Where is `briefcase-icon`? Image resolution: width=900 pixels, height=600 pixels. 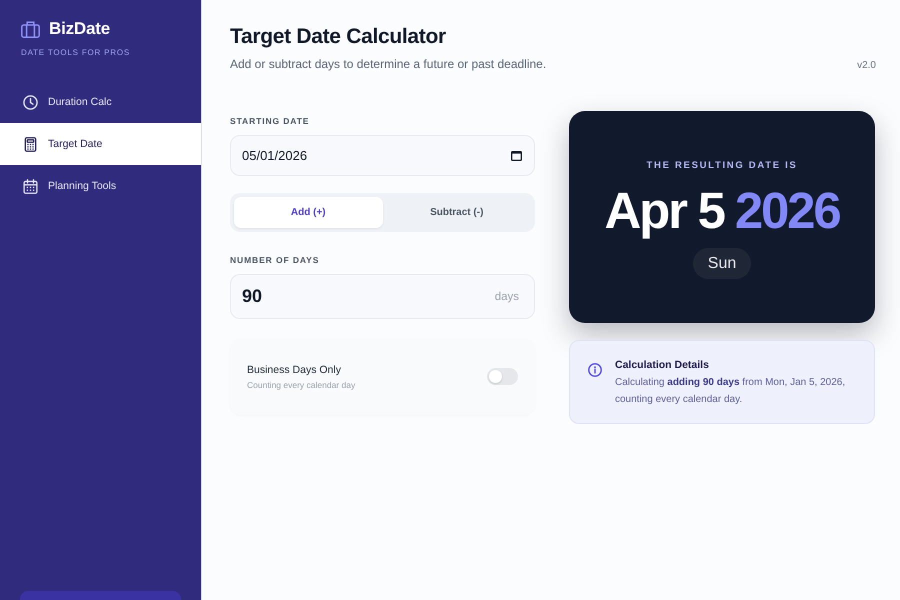
briefcase-icon is located at coordinates (30, 29).